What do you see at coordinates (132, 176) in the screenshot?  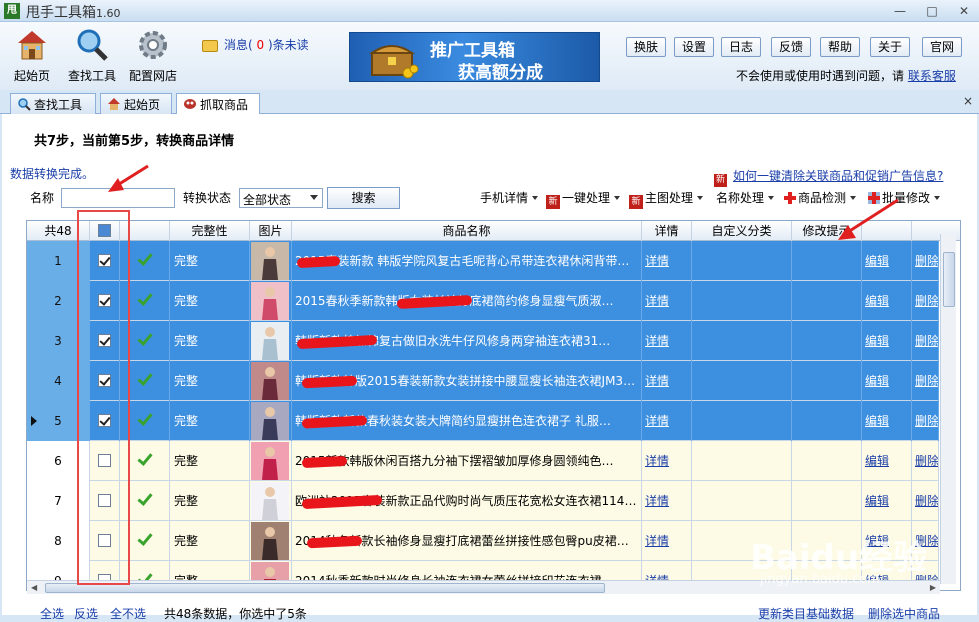 I see `annotation-arrow-left` at bounding box center [132, 176].